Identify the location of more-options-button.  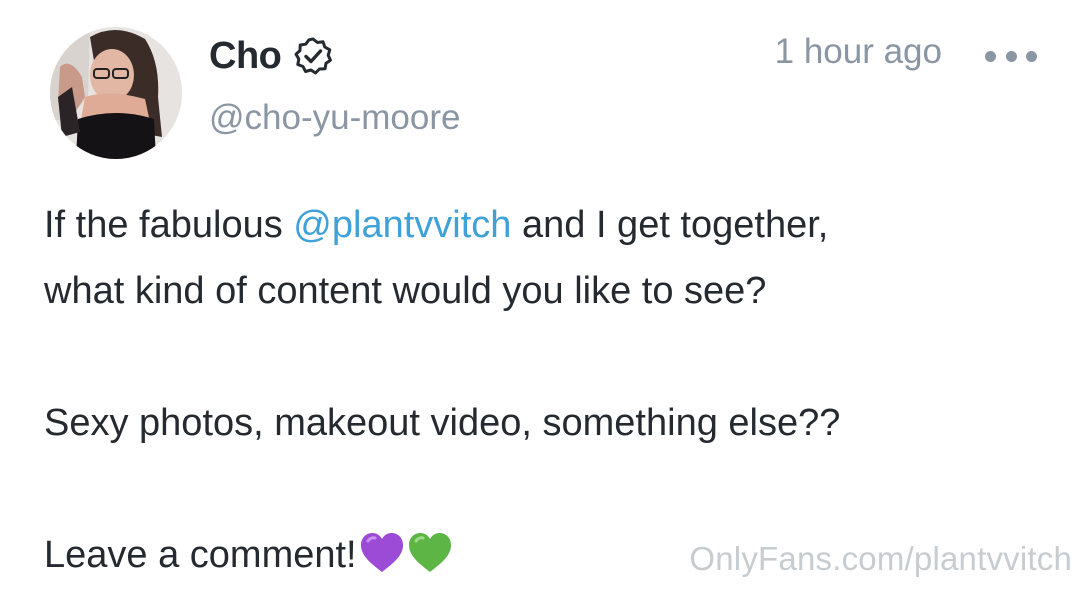
(1011, 56).